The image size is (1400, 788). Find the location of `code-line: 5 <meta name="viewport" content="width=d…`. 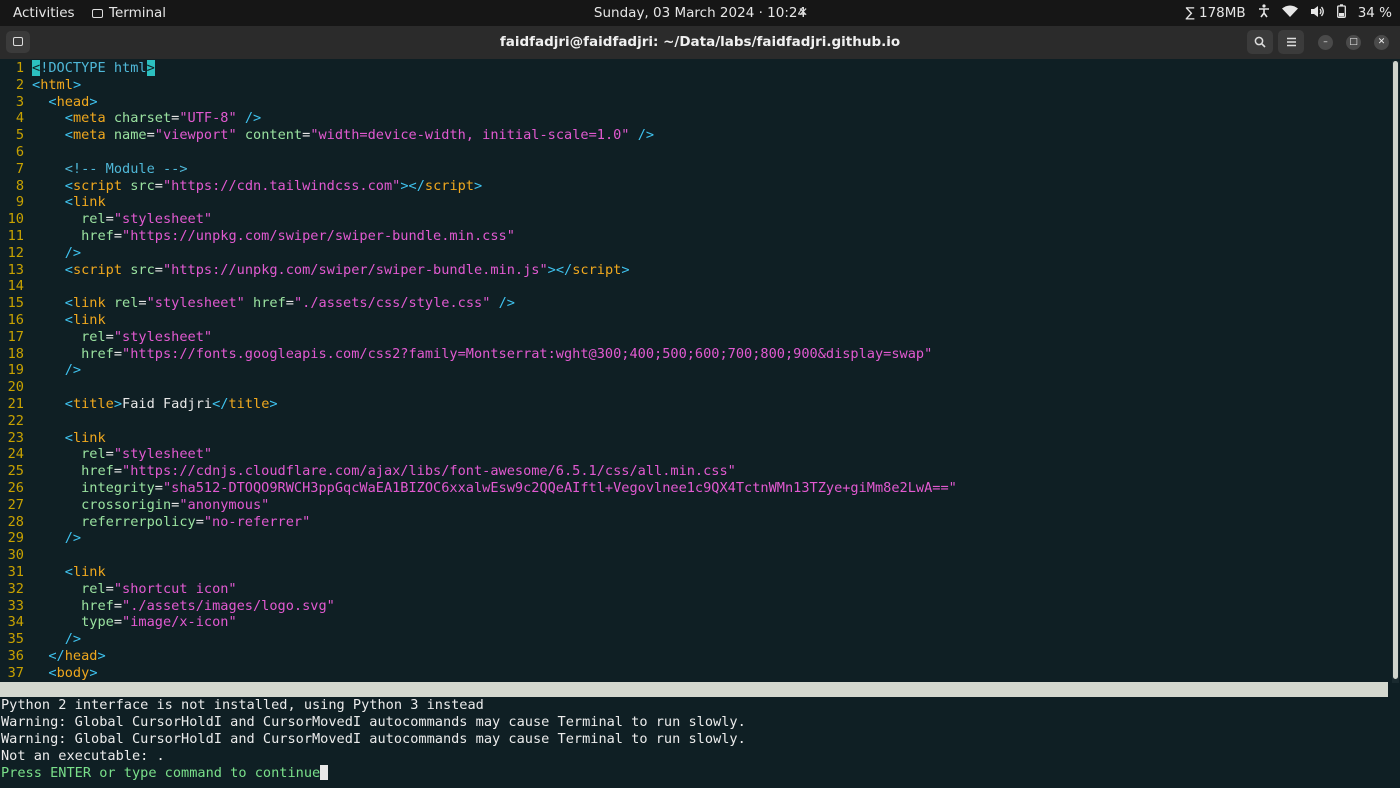

code-line: 5 <meta name="viewport" content="width=d… is located at coordinates (327, 135).